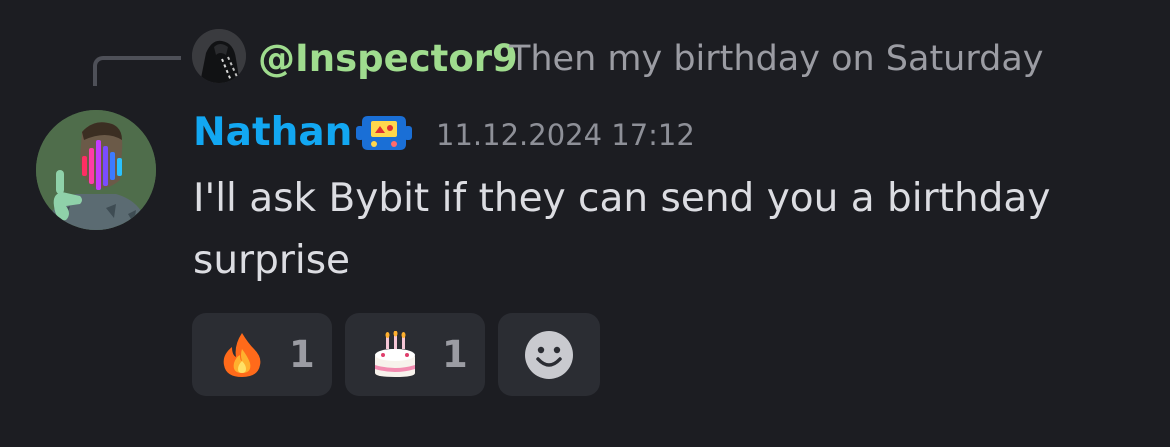  What do you see at coordinates (242, 355) in the screenshot?
I see `fire-emoji-icon` at bounding box center [242, 355].